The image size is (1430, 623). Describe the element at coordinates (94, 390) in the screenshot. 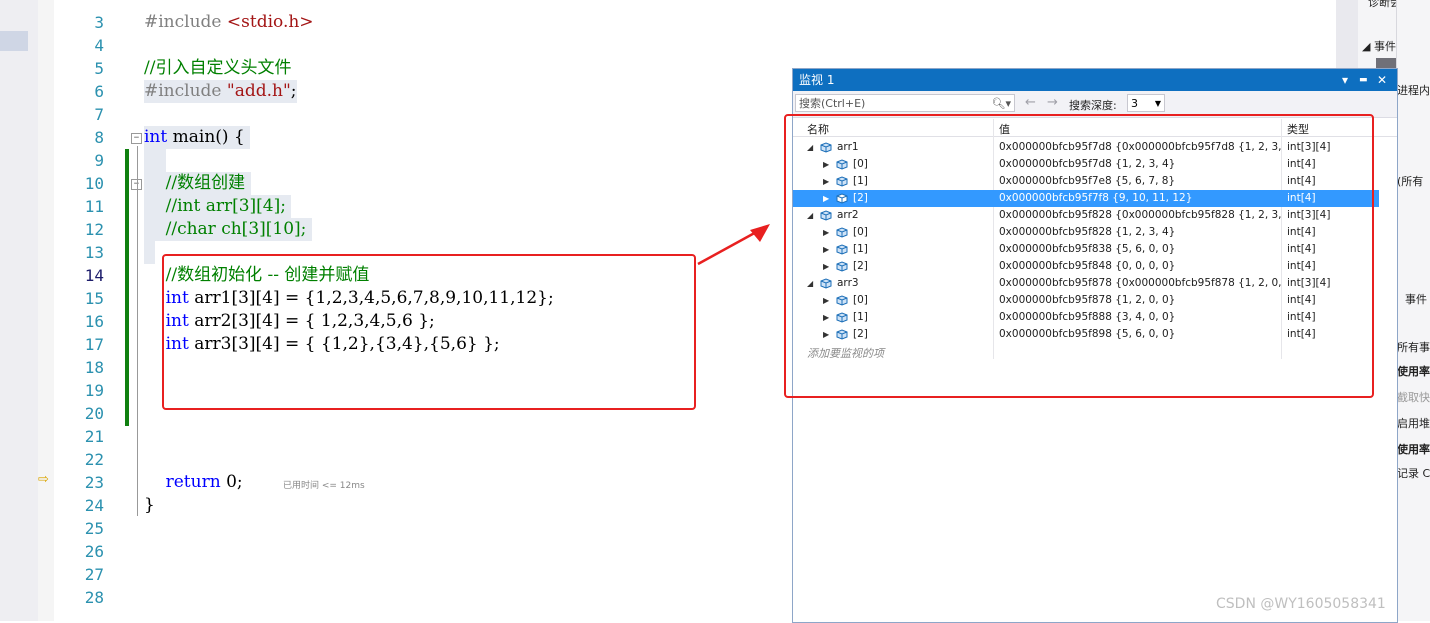

I see `line-number: 19` at that location.